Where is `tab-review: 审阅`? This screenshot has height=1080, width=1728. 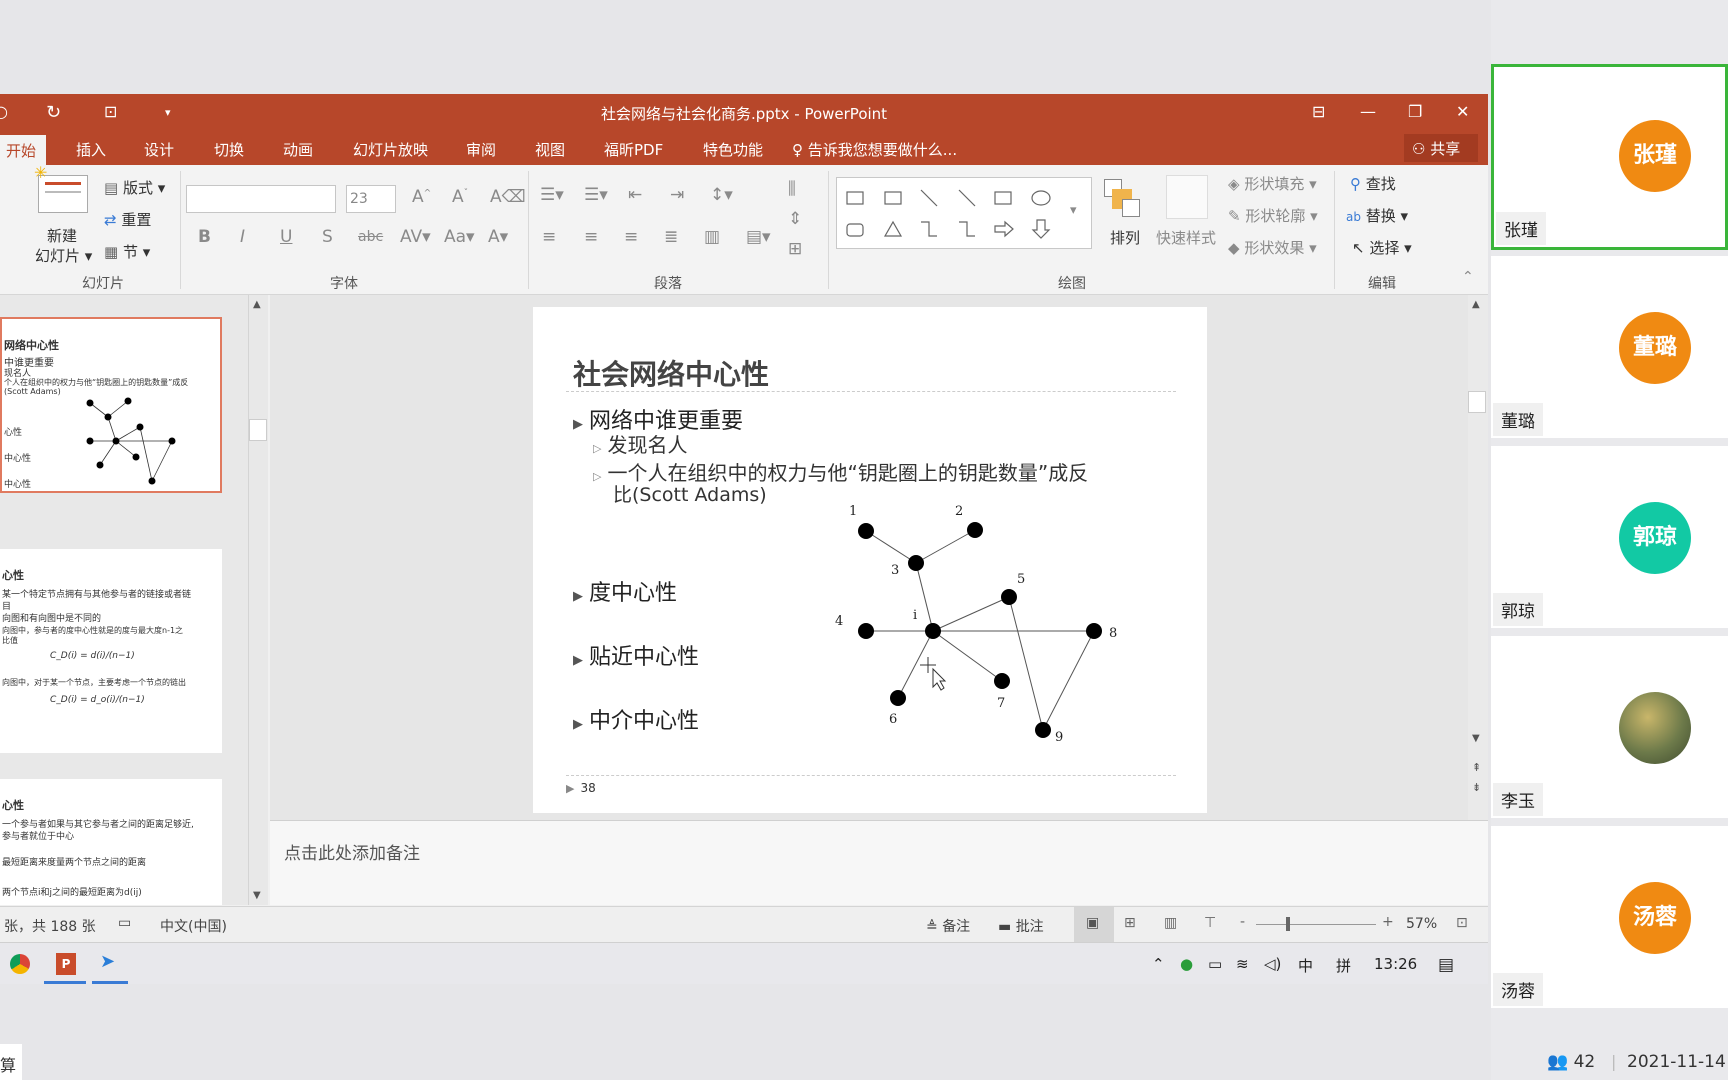
tab-review: 审阅 is located at coordinates (481, 149).